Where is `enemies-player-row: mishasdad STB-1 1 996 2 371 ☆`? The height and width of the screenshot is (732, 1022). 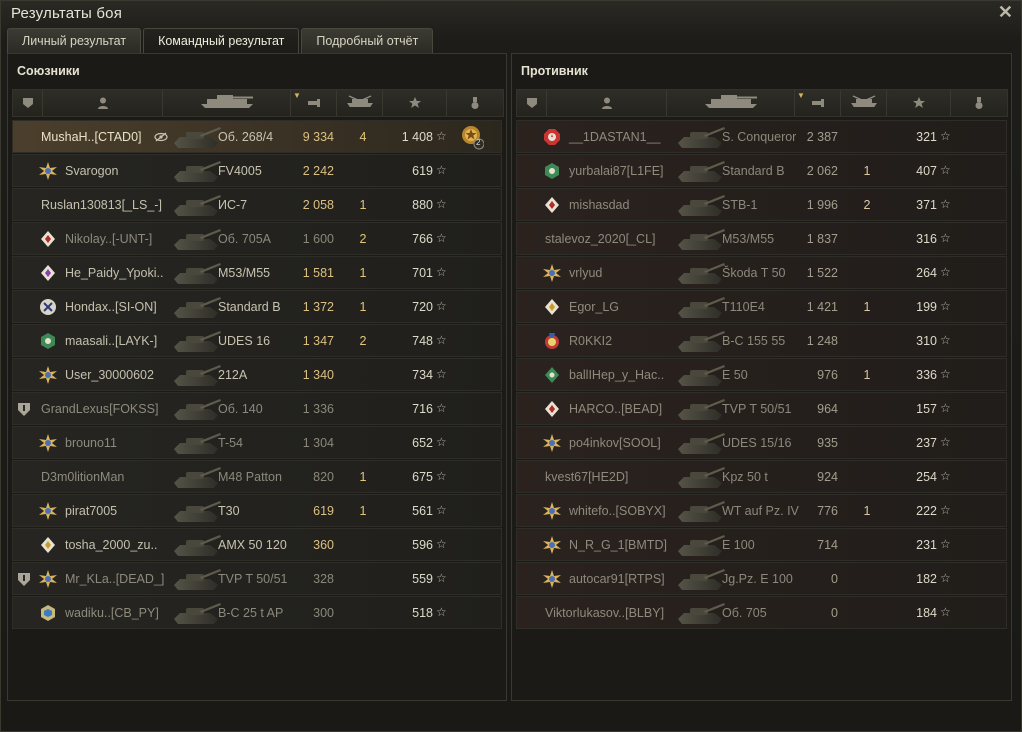 enemies-player-row: mishasdad STB-1 1 996 2 371 ☆ is located at coordinates (761, 204).